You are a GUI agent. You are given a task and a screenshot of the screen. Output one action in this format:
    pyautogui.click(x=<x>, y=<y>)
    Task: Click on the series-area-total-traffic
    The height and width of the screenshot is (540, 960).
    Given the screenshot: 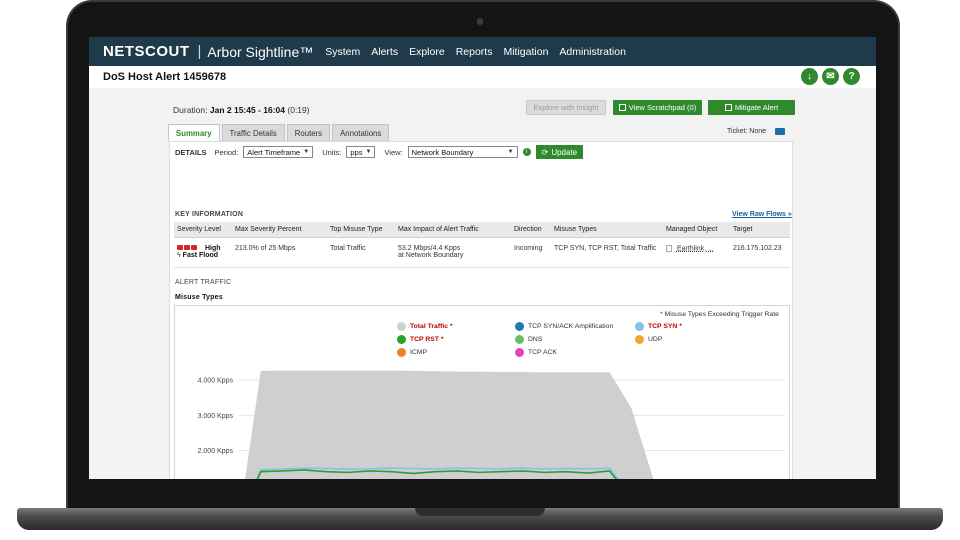 What is the action you would take?
    pyautogui.click(x=449, y=424)
    